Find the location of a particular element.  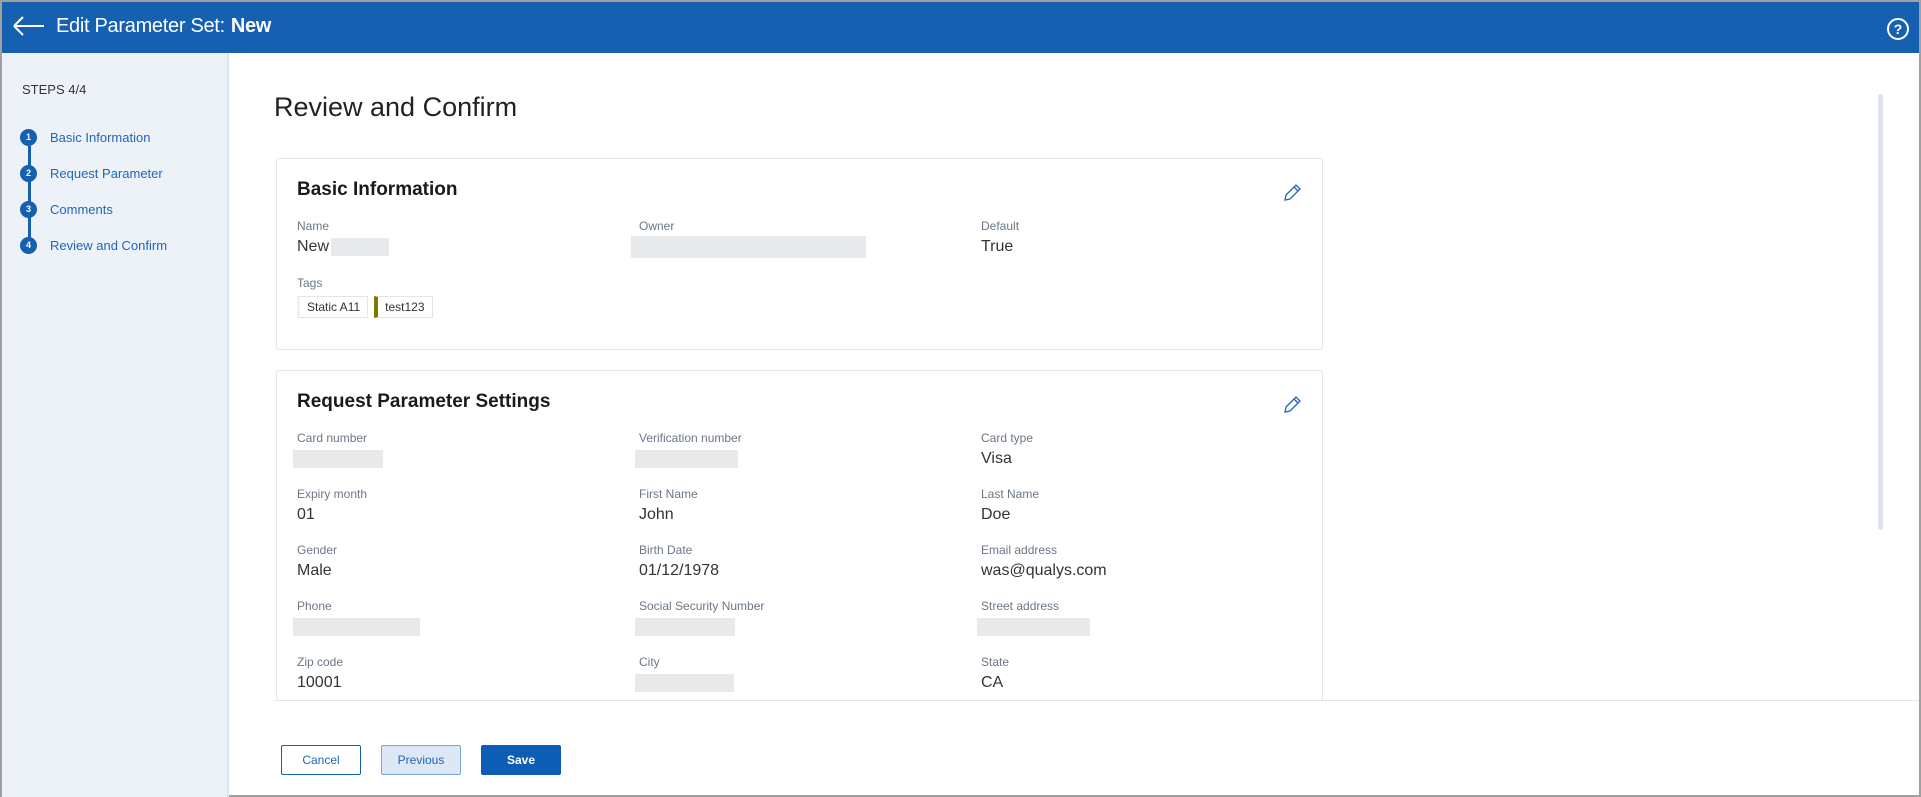

request-field: Email address was@qualys.com is located at coordinates (1044, 562).